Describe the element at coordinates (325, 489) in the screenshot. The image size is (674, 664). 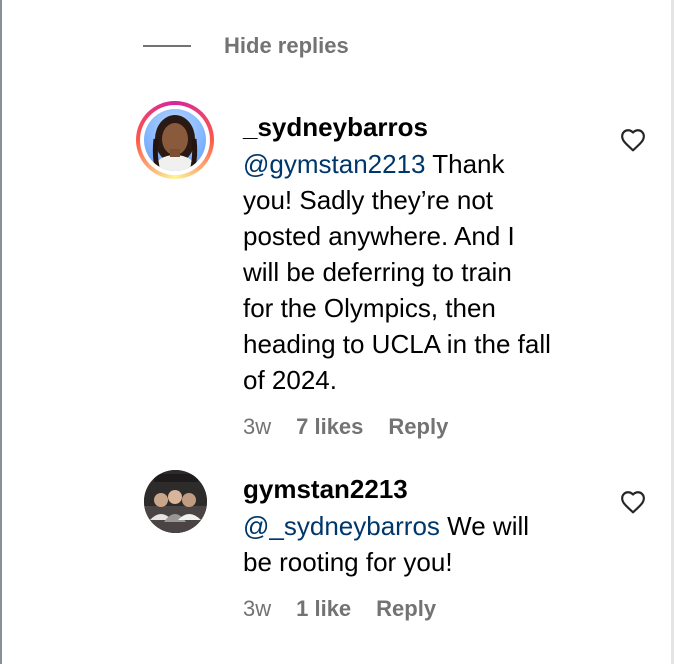
I see `comment-username: gymstan2213` at that location.